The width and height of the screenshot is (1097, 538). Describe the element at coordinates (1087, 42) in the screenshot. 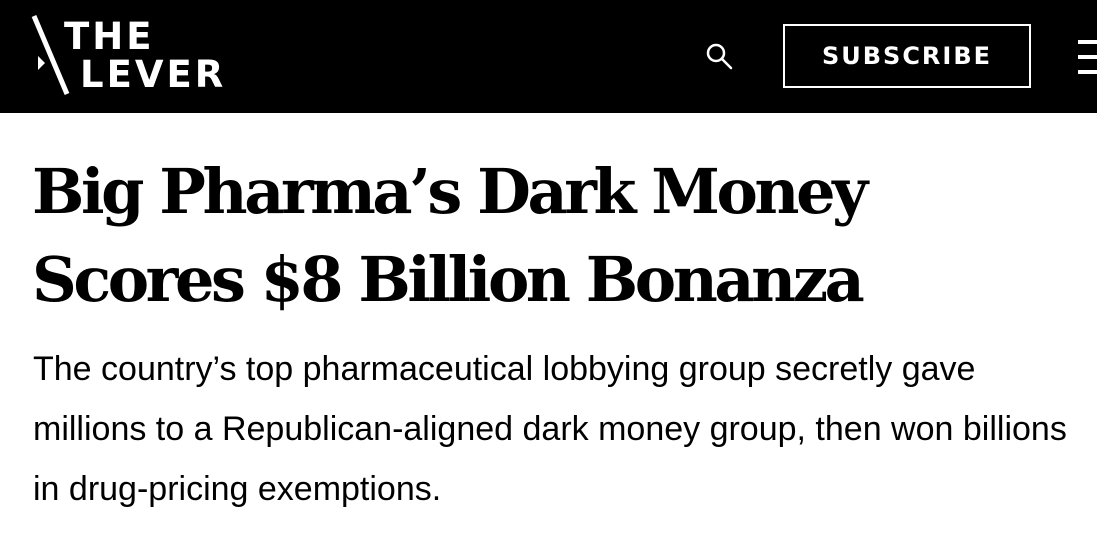

I see `menu-bar-top` at that location.